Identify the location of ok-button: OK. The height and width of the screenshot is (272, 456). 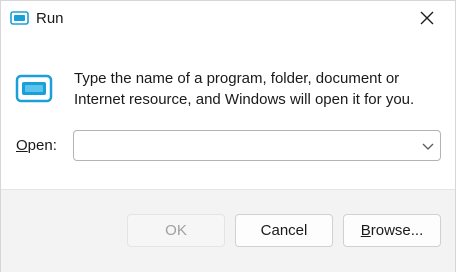
(176, 230).